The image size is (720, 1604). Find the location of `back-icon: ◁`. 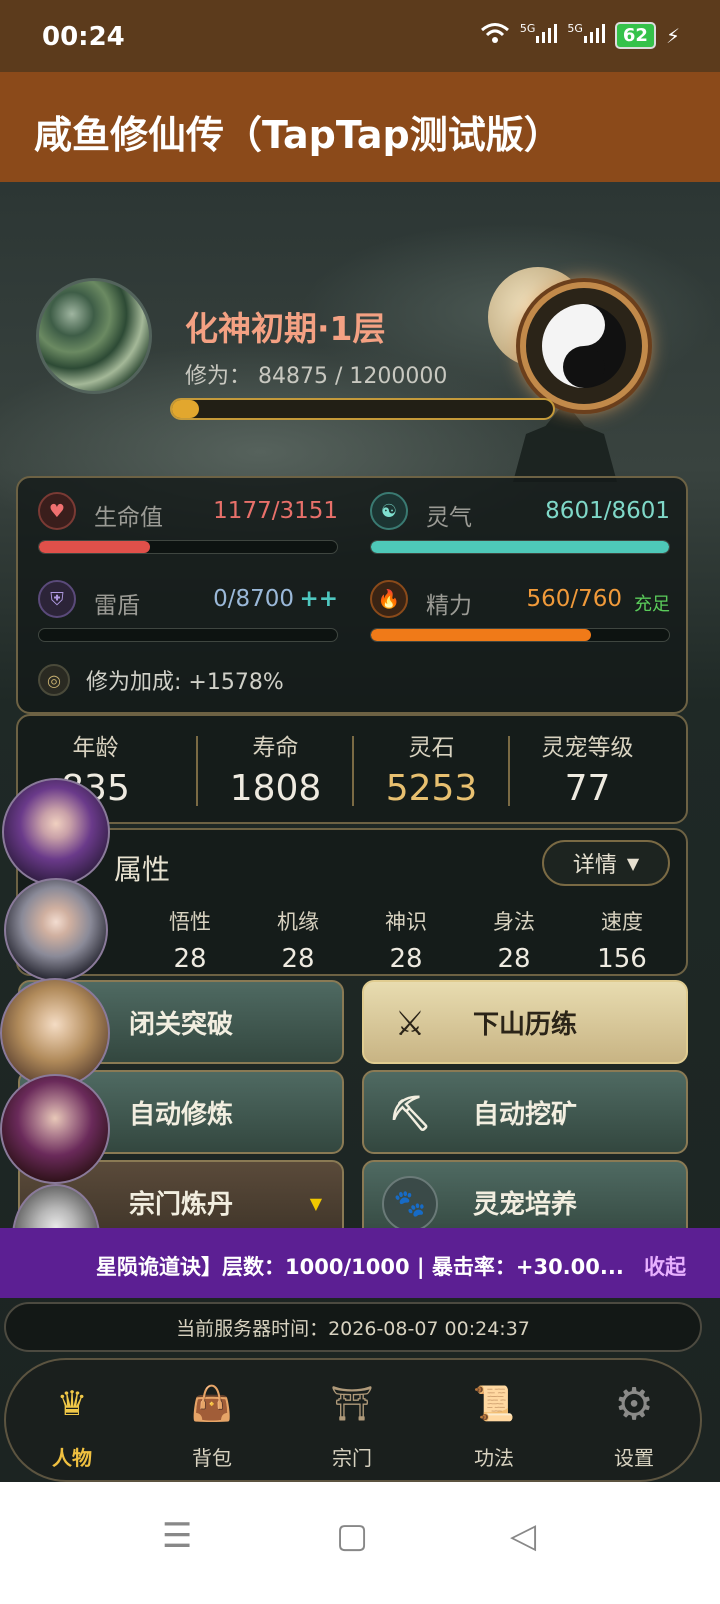

back-icon: ◁ is located at coordinates (523, 1536).